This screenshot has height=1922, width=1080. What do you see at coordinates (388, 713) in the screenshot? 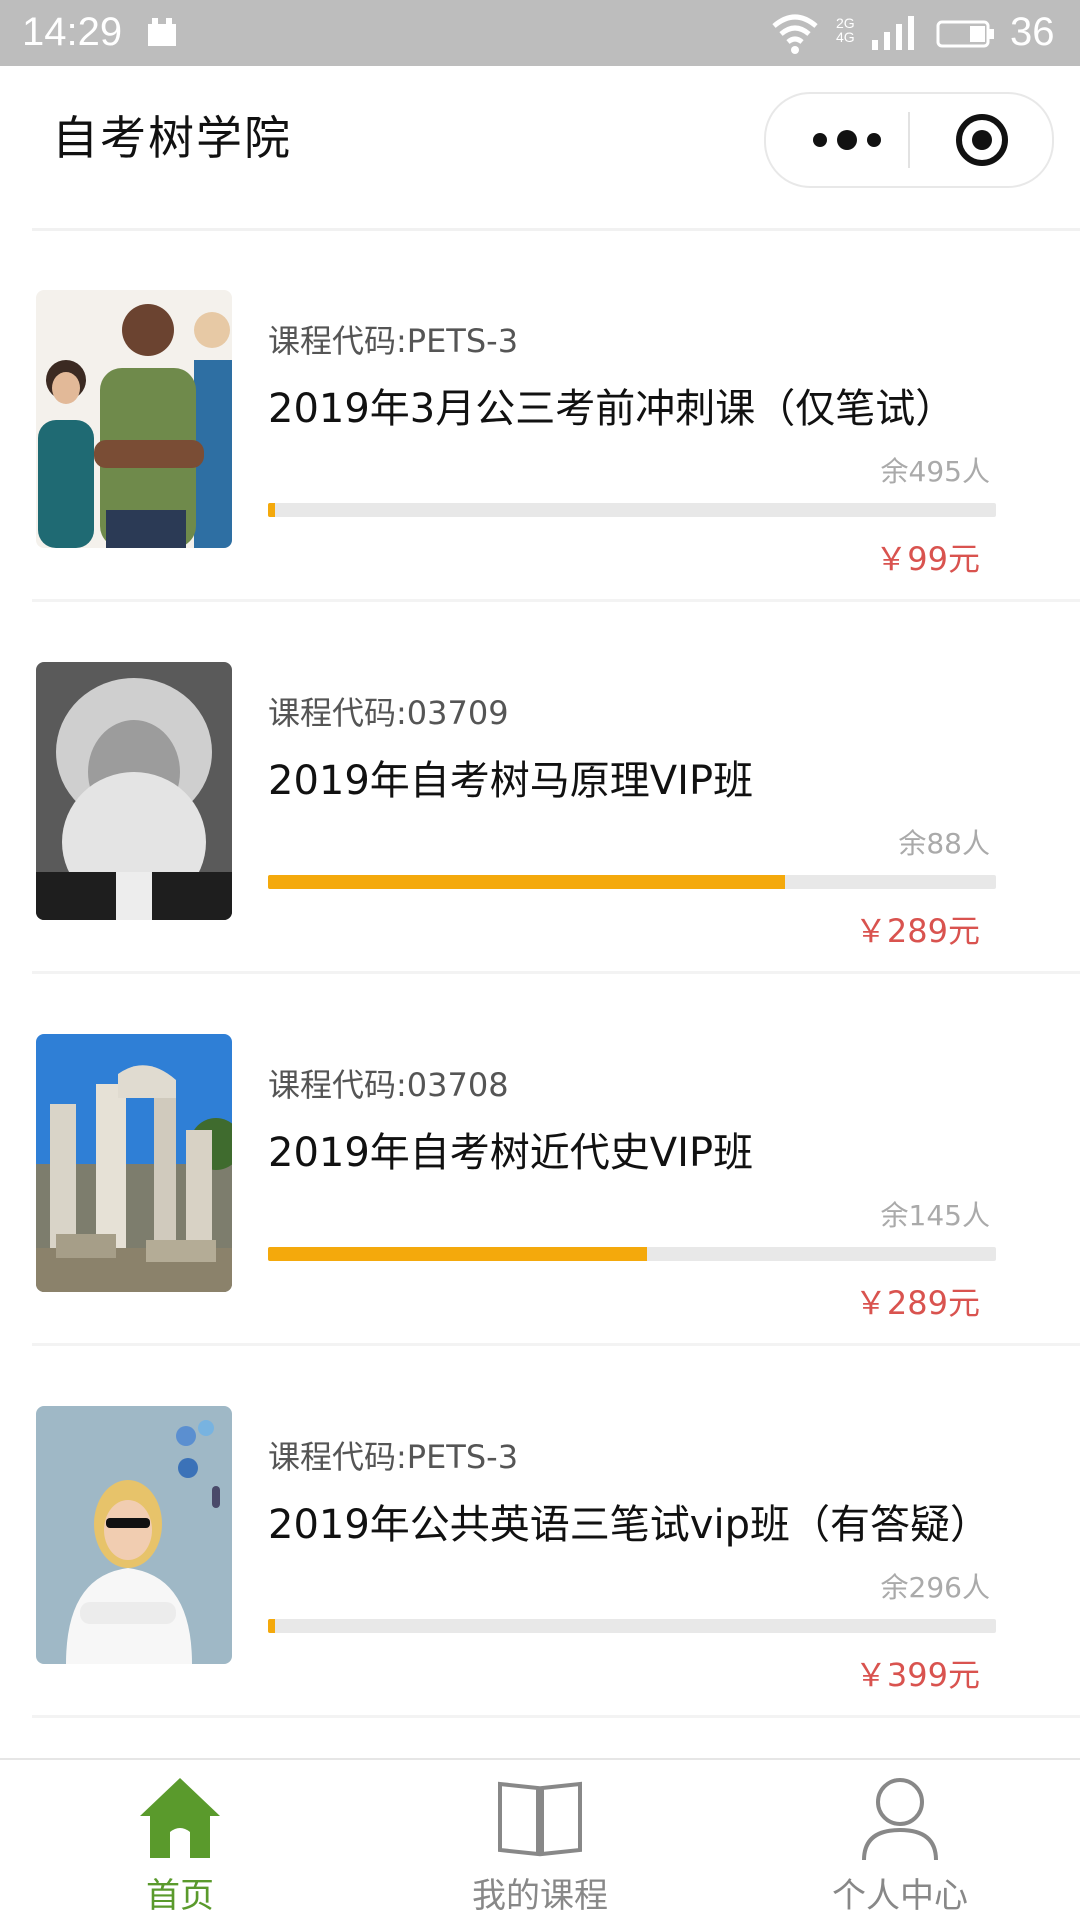
I see `course-code: 课程代码:03709` at bounding box center [388, 713].